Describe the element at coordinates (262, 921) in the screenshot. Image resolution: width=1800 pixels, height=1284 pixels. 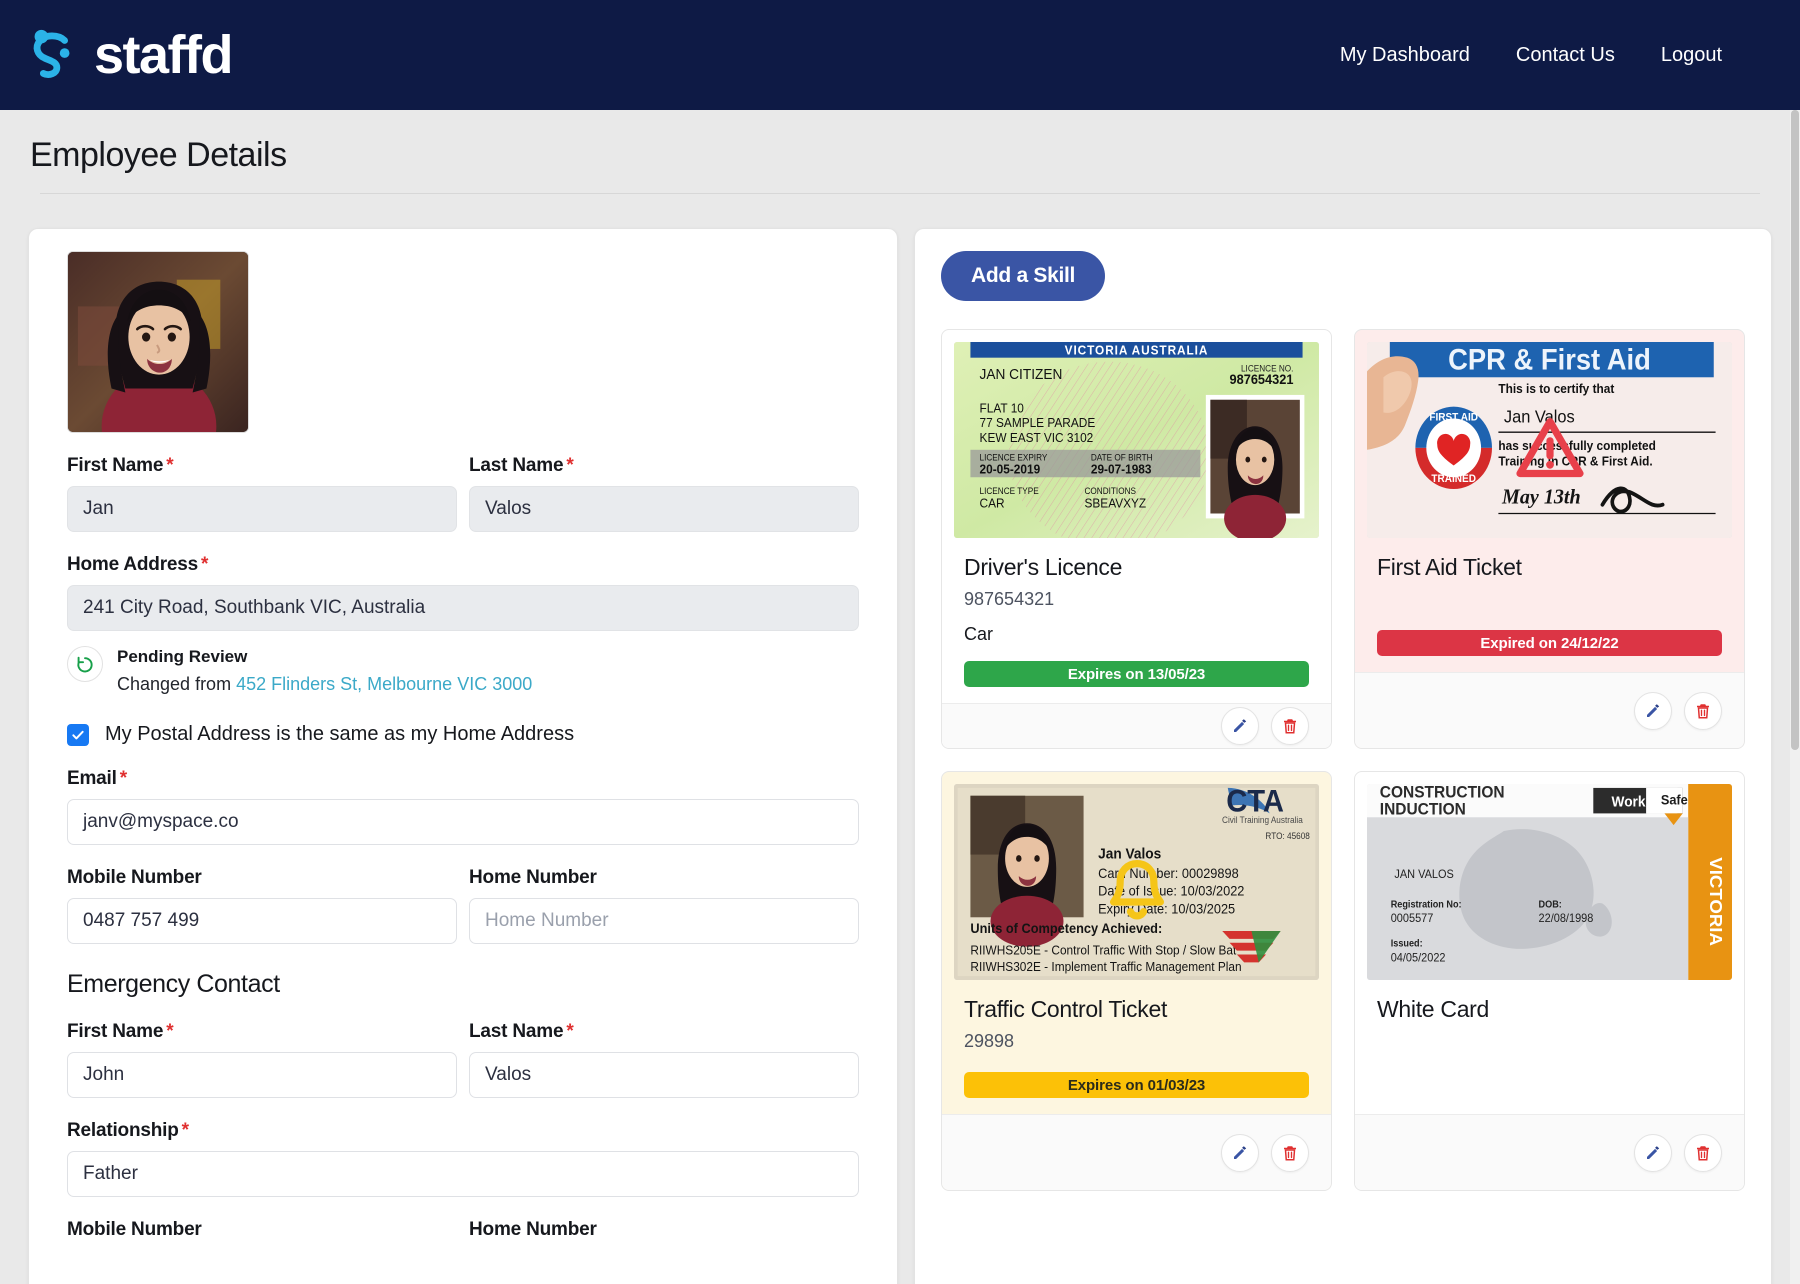
I see `mobile-number-input: 0487 757 499` at that location.